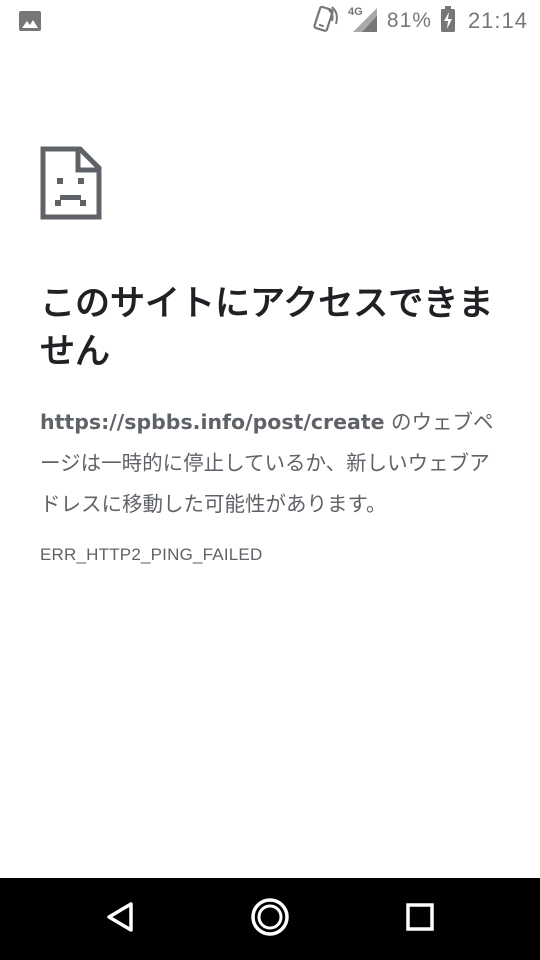  I want to click on back-icon, so click(120, 919).